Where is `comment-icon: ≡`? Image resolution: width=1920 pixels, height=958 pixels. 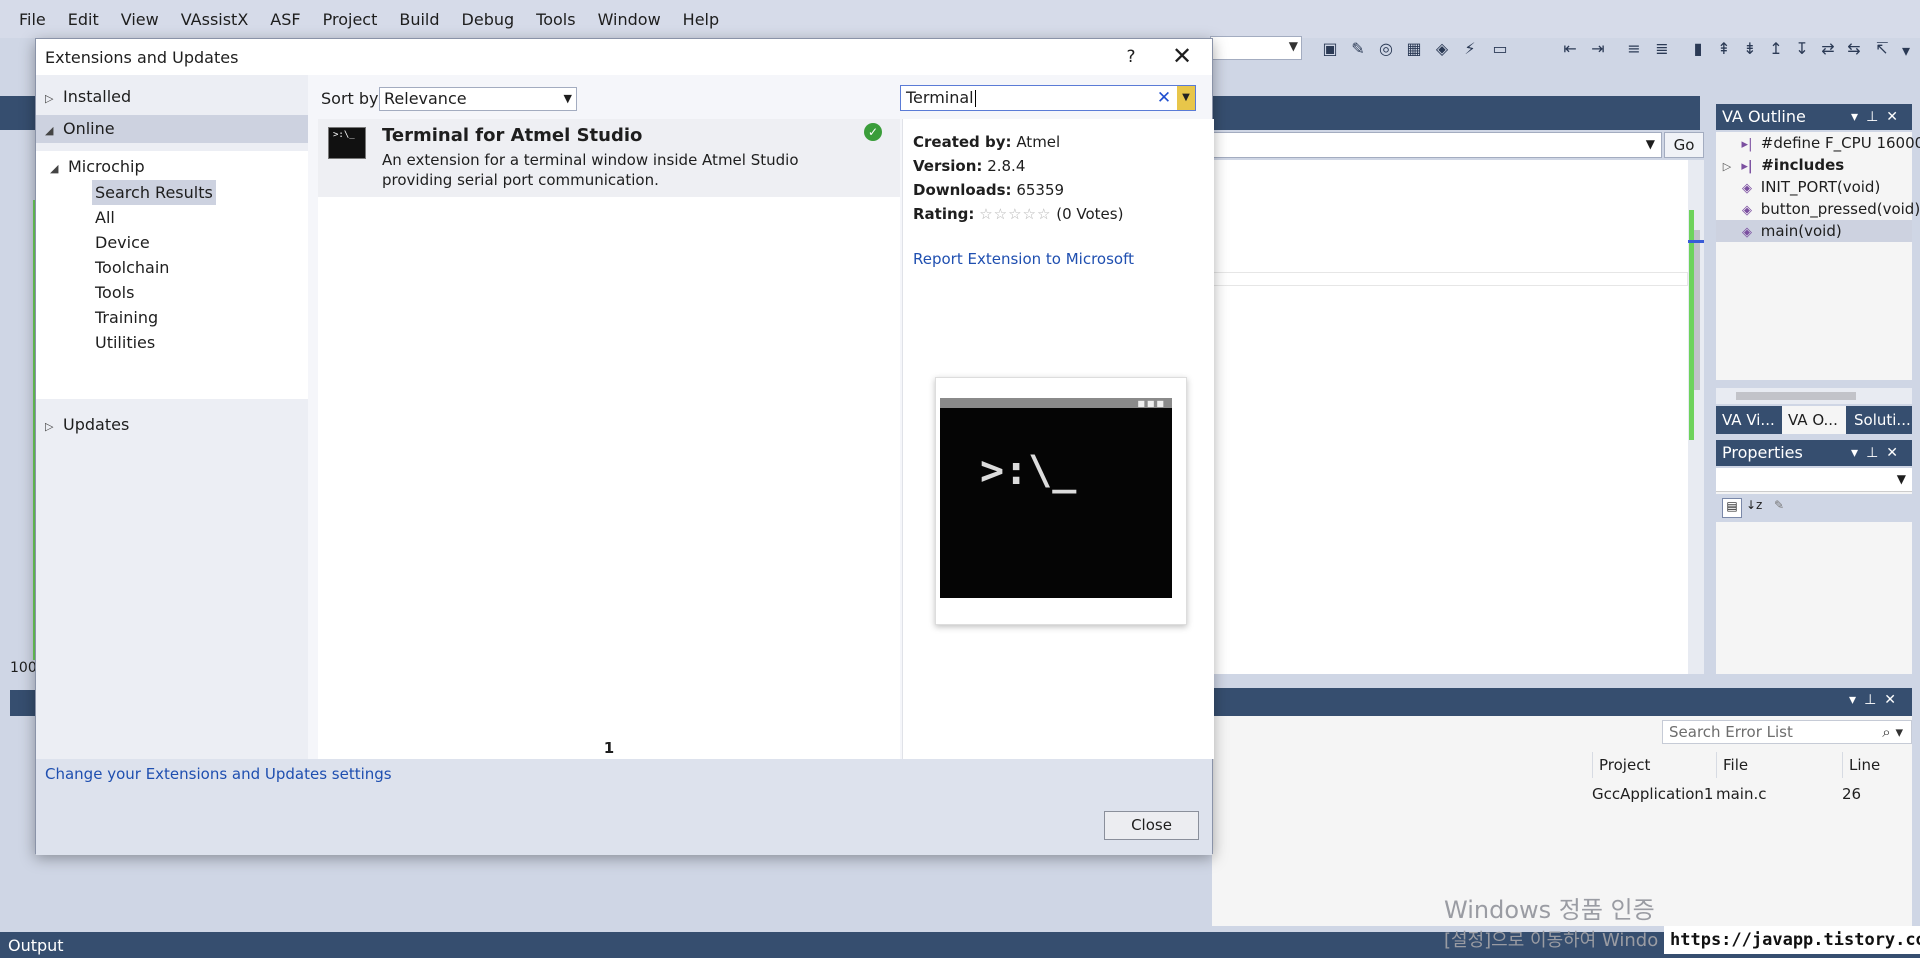 comment-icon: ≡ is located at coordinates (1634, 49).